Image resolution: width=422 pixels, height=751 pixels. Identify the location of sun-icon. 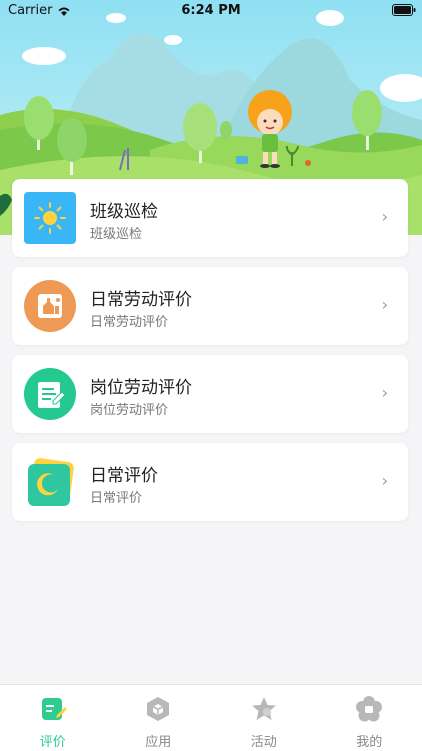
(50, 218).